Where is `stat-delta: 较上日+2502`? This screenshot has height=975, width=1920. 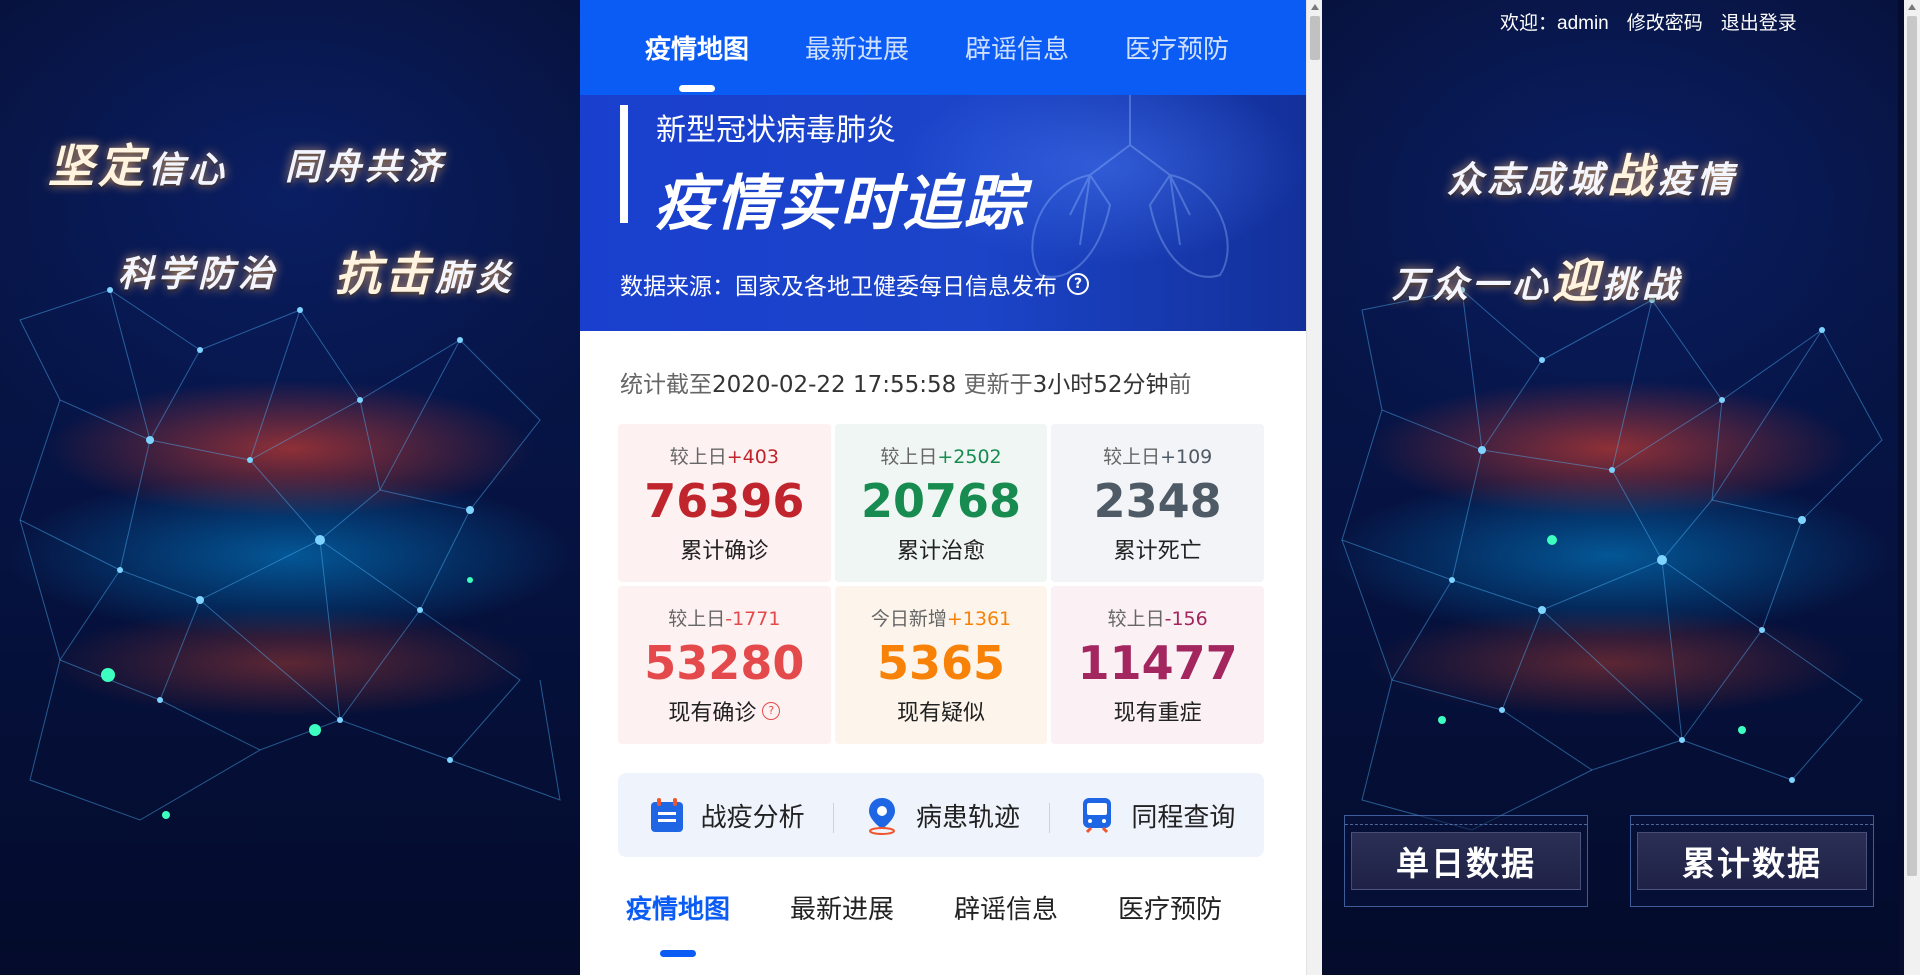 stat-delta: 较上日+2502 is located at coordinates (940, 455).